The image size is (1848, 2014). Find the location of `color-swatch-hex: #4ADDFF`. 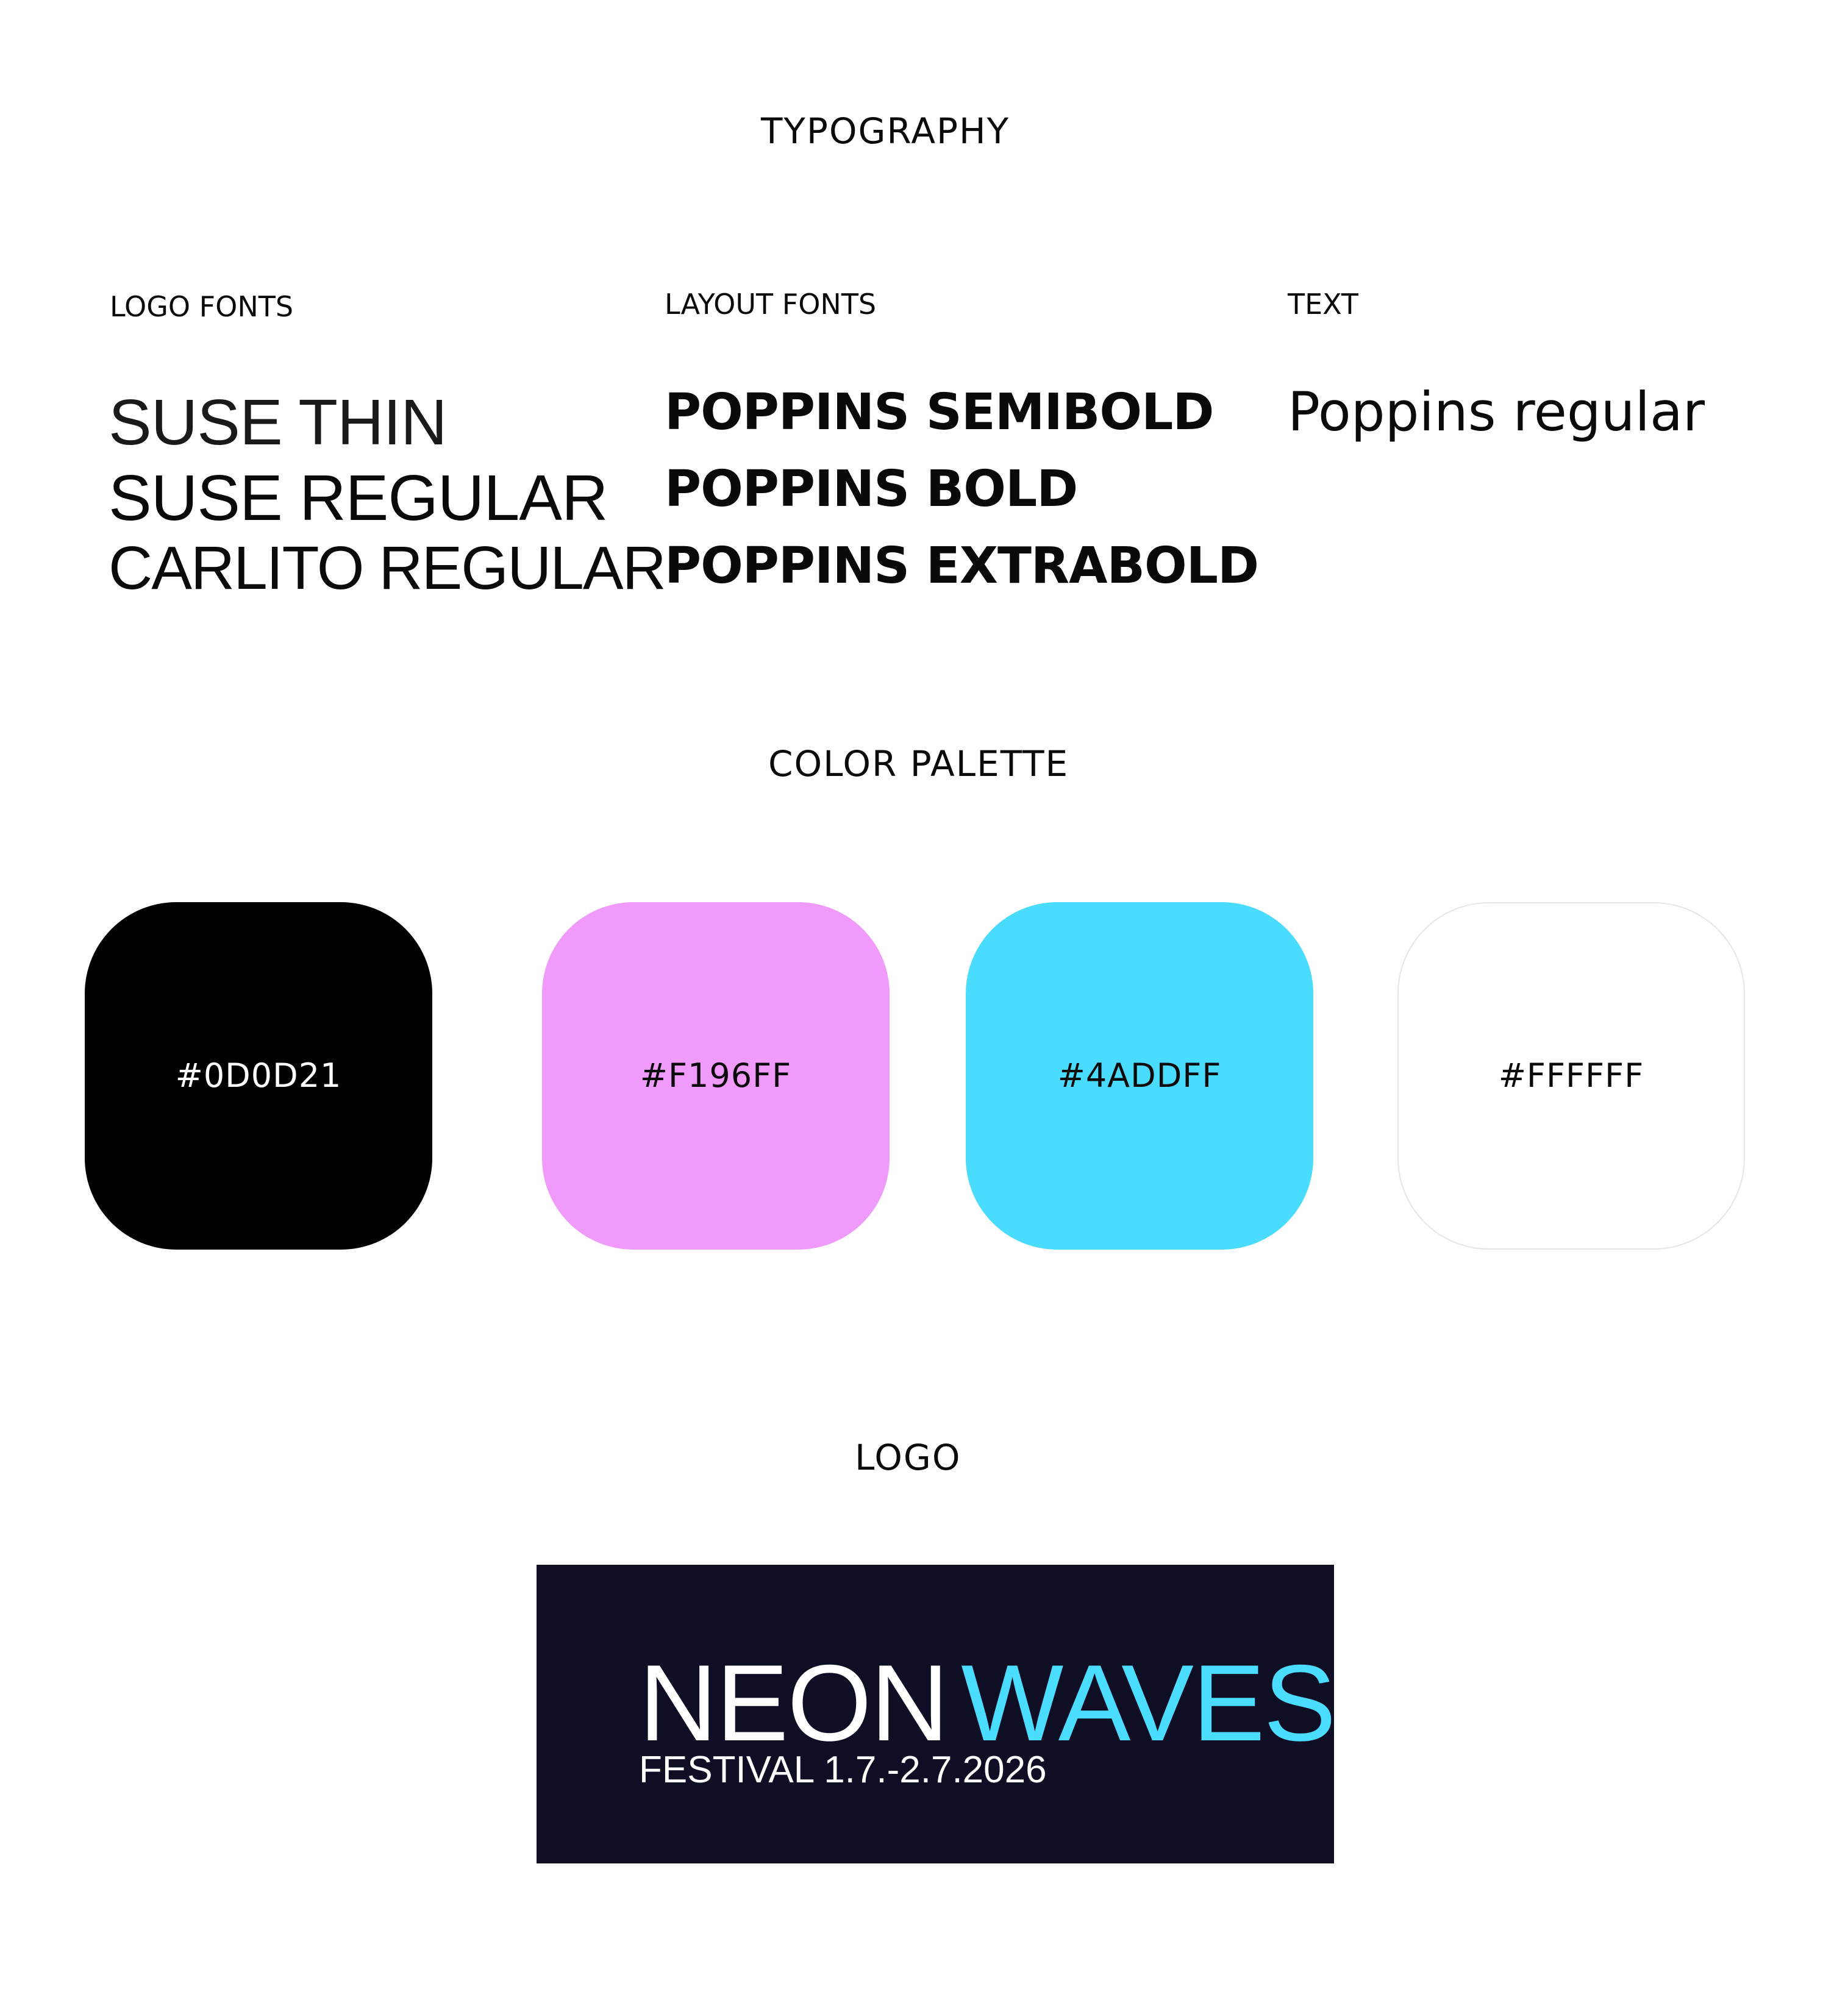

color-swatch-hex: #4ADDFF is located at coordinates (1139, 1075).